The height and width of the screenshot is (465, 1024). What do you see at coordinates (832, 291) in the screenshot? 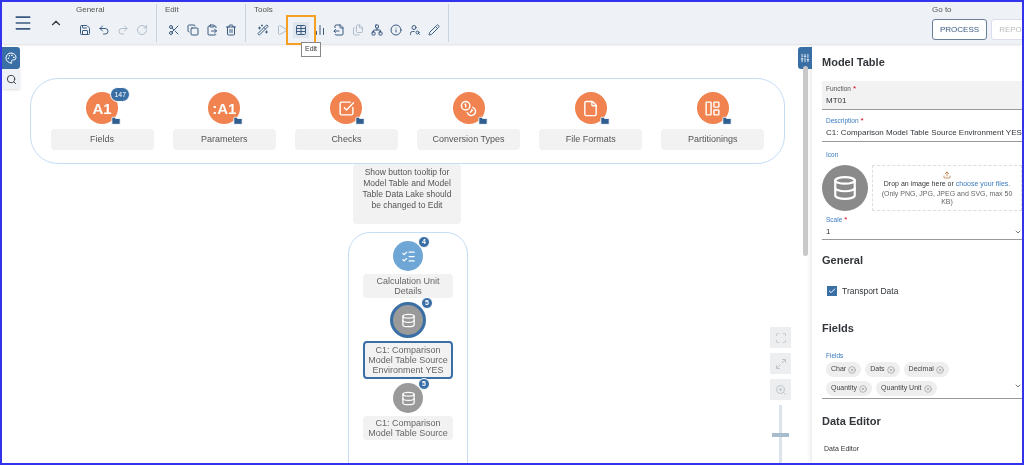
I see `checkbox` at bounding box center [832, 291].